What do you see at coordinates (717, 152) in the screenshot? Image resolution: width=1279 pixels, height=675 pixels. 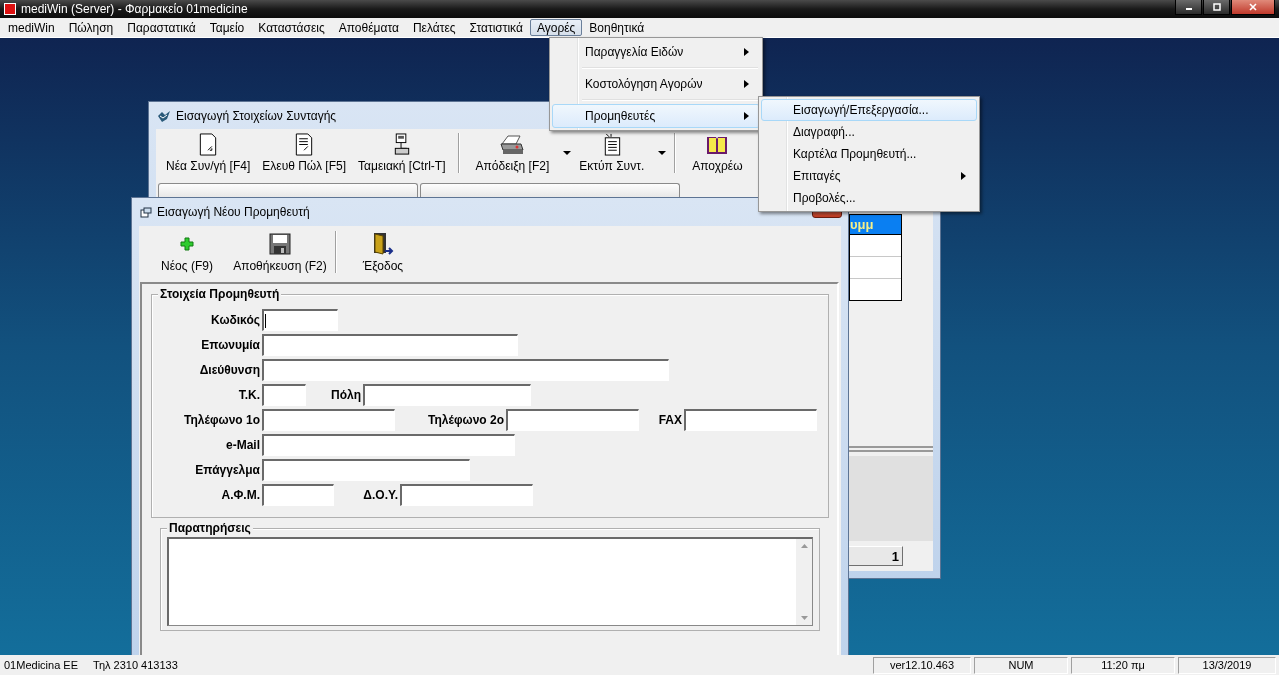 I see `toolbar-button: Αποχρέω` at bounding box center [717, 152].